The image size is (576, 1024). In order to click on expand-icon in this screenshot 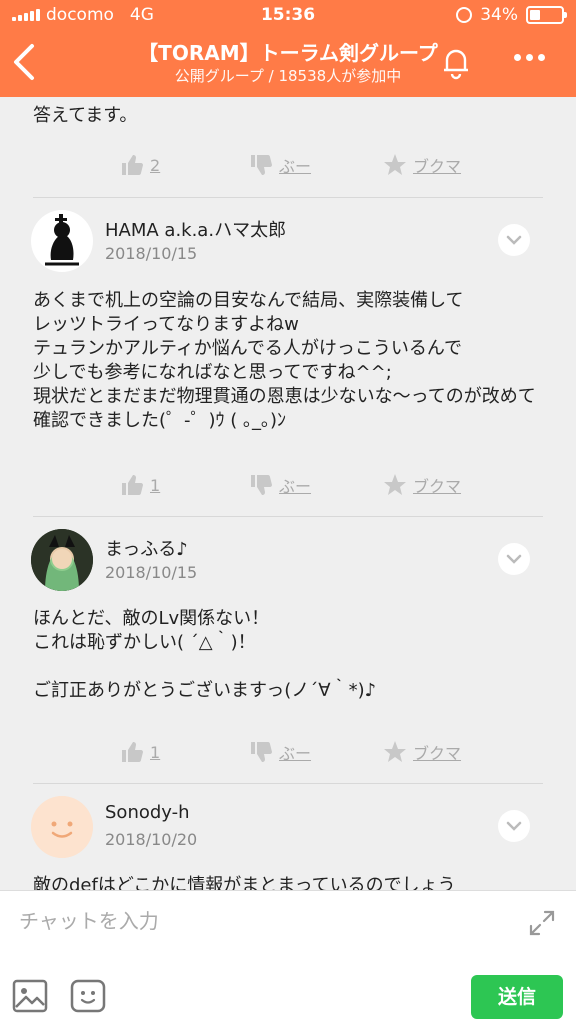, I will do `click(542, 923)`.